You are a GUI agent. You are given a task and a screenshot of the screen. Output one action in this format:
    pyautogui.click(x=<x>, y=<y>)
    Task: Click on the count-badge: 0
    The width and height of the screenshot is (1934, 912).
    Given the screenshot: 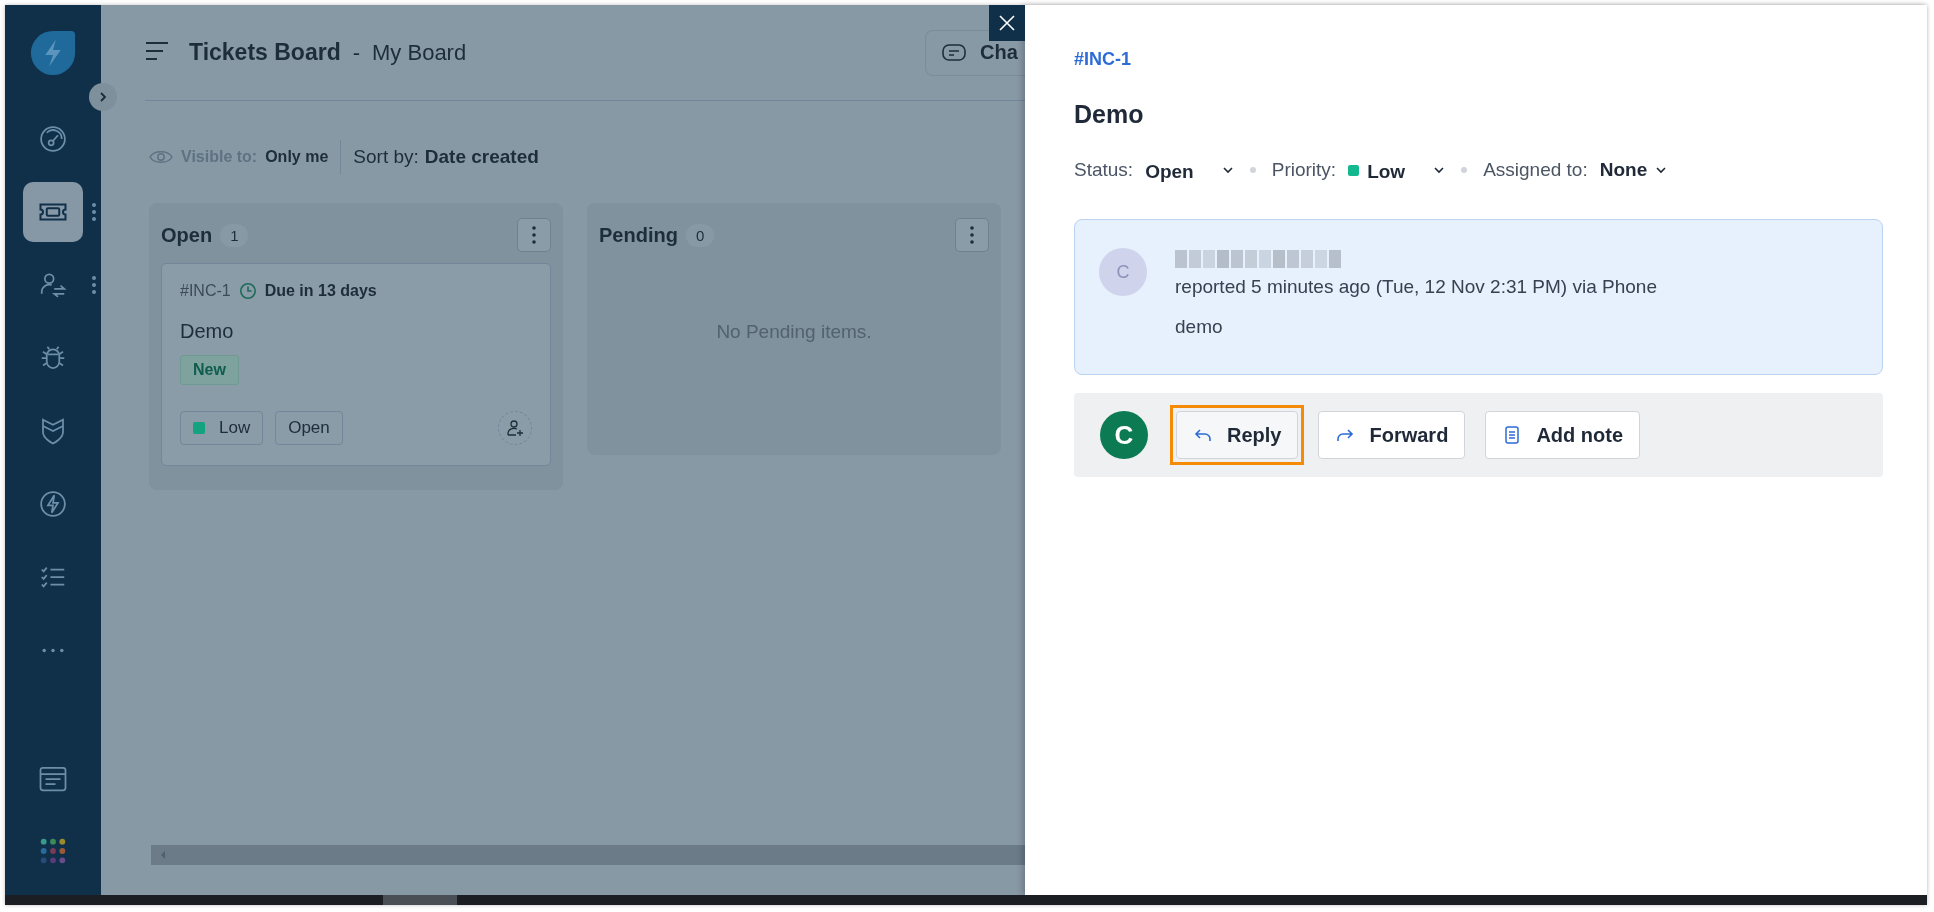 What is the action you would take?
    pyautogui.click(x=700, y=235)
    